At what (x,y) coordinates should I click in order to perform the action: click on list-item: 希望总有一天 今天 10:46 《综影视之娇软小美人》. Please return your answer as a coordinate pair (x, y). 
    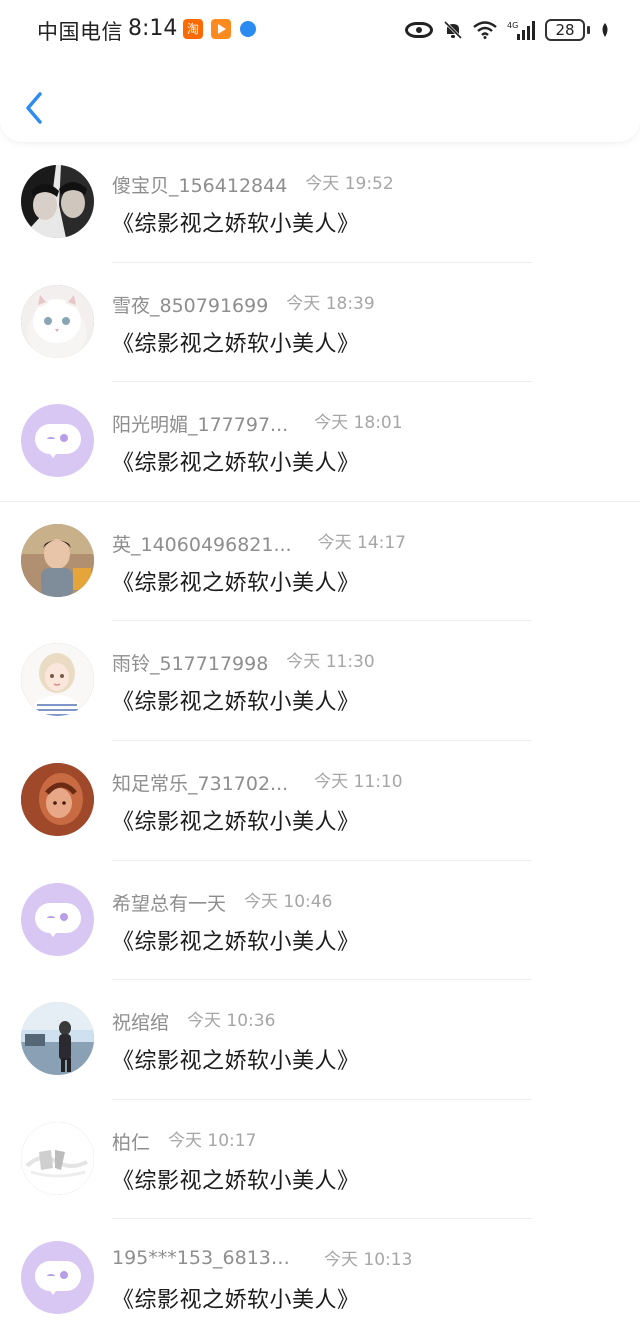
    Looking at the image, I should click on (320, 921).